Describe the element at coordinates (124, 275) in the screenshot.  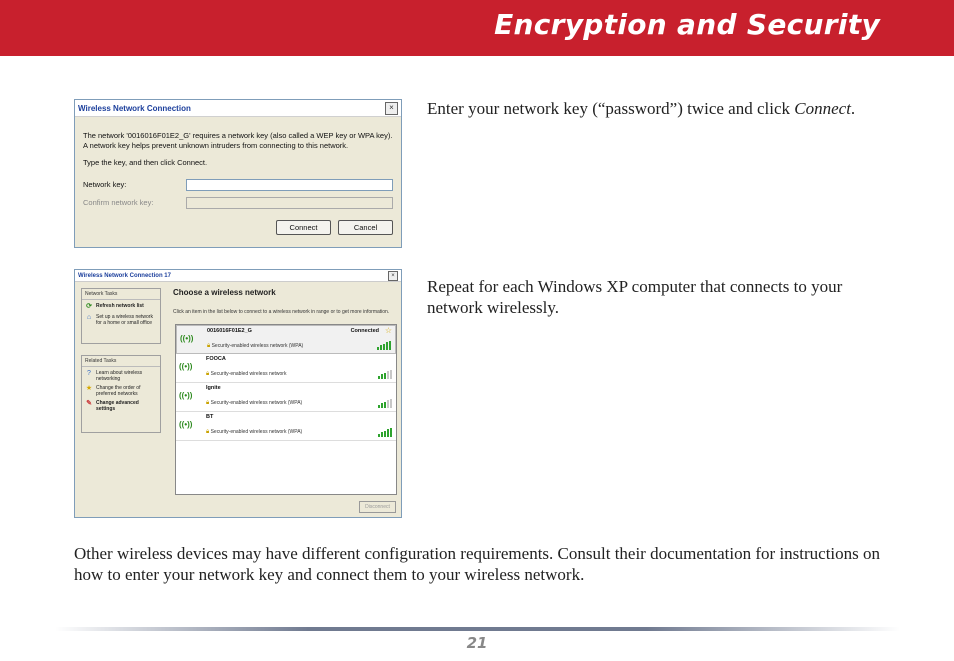
I see `window-title: Wireless Network Connection 17` at that location.